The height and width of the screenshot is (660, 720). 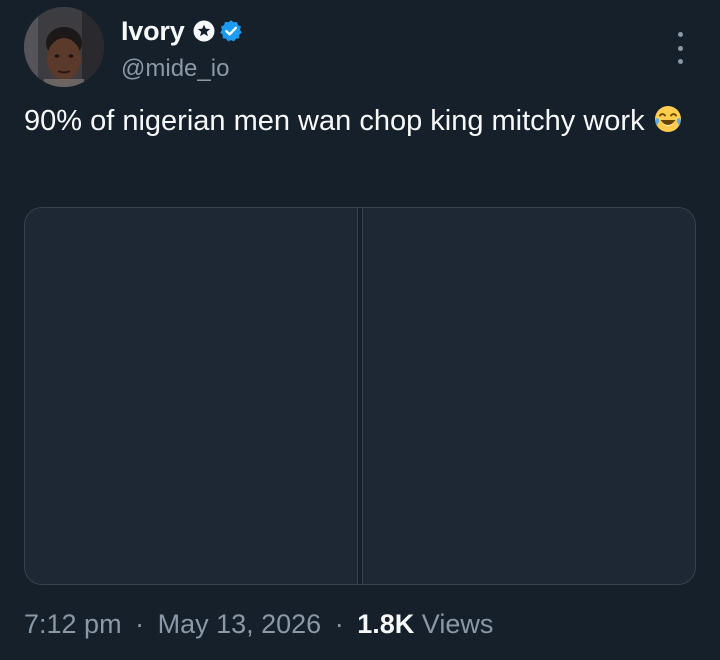 What do you see at coordinates (231, 31) in the screenshot?
I see `verified-badge-icon` at bounding box center [231, 31].